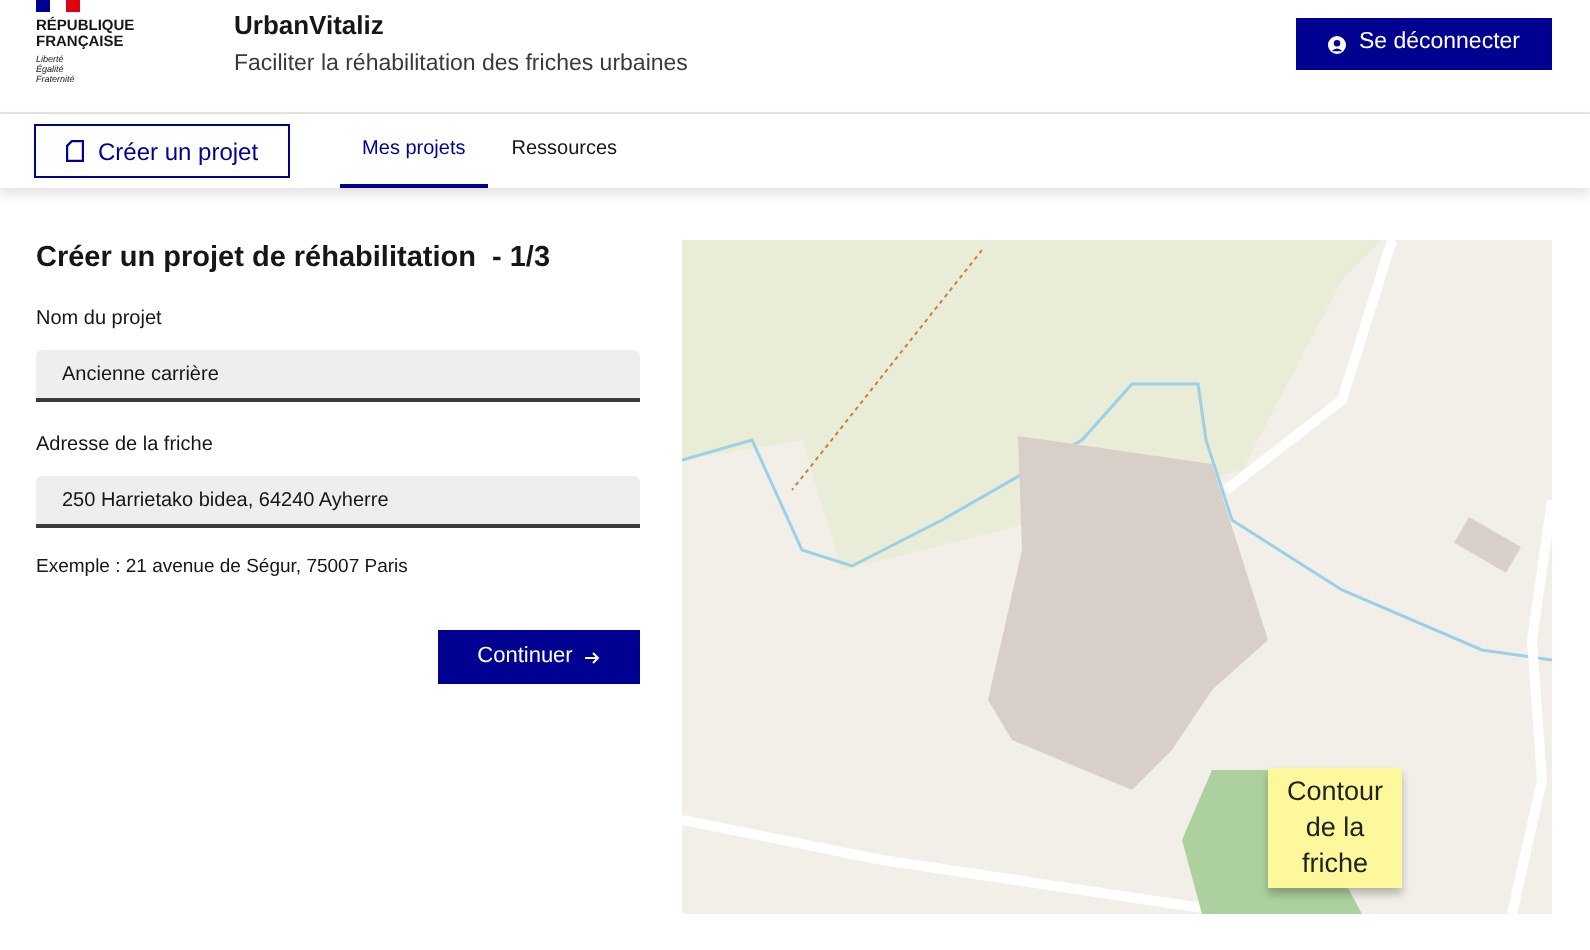 This screenshot has height=950, width=1590. I want to click on sticky-note: Contour de la friche, so click(1335, 828).